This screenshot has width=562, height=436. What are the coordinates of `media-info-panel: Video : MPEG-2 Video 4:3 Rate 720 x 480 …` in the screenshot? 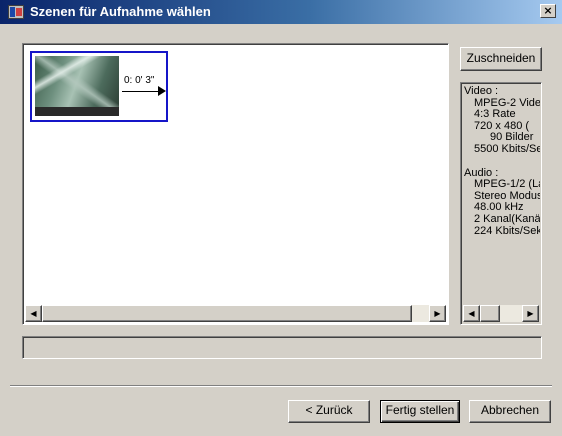 It's located at (501, 203).